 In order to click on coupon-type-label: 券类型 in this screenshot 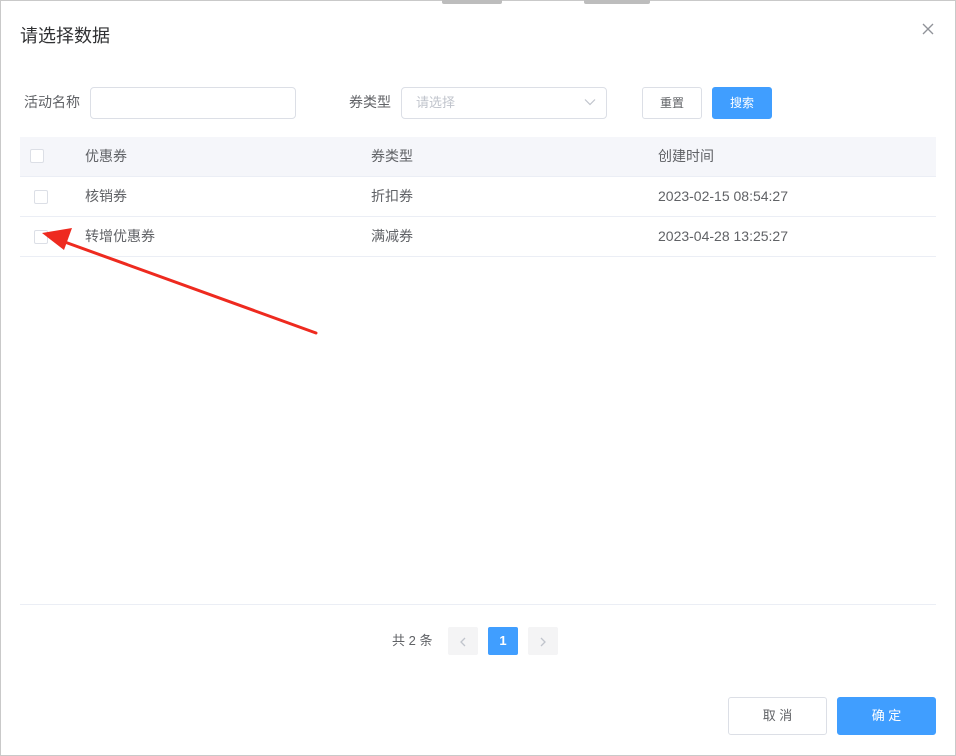, I will do `click(370, 102)`.